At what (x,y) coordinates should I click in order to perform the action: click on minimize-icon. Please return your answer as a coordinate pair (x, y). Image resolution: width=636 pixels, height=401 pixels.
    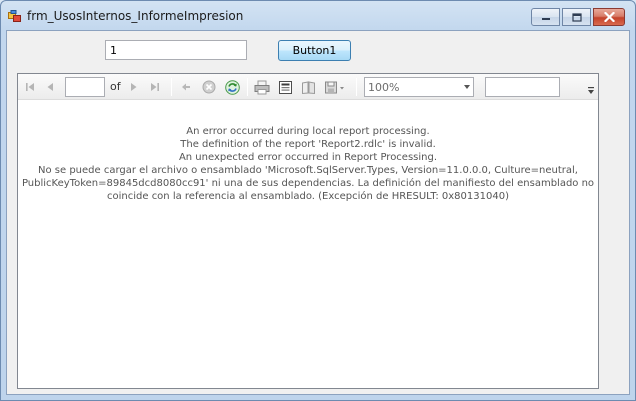
    Looking at the image, I should click on (545, 19).